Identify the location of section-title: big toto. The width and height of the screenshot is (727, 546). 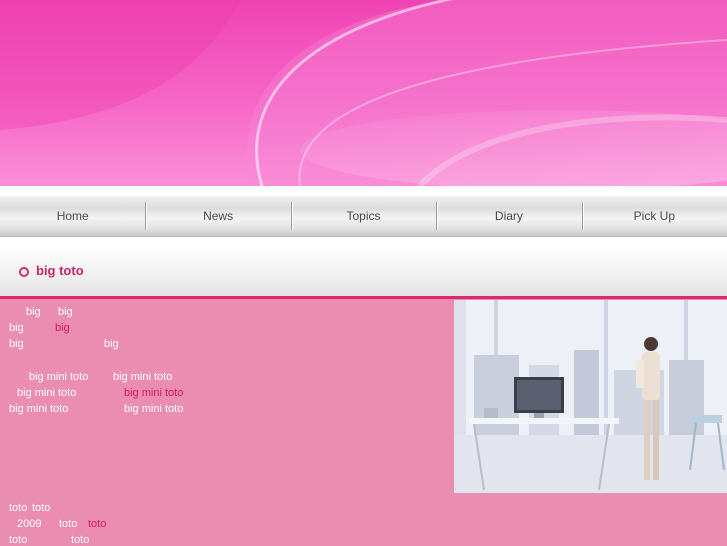
(60, 270).